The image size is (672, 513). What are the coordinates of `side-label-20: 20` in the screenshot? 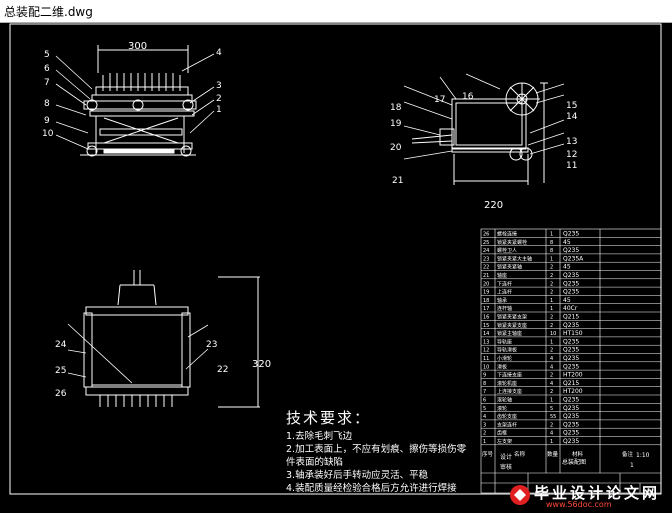 It's located at (396, 148).